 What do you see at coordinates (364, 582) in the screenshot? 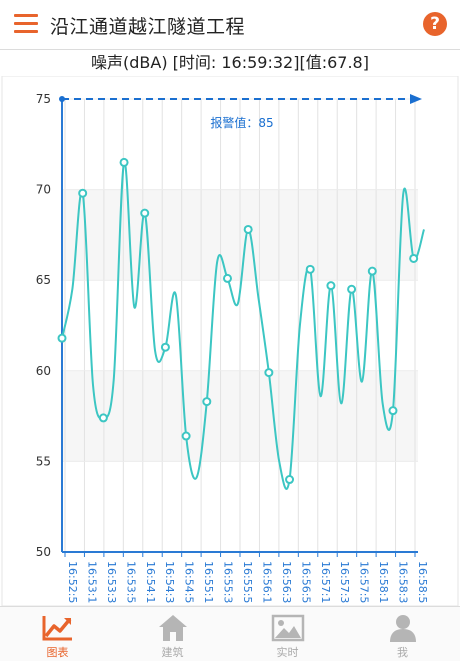
I see `x-tick-label: 16:57:5` at bounding box center [364, 582].